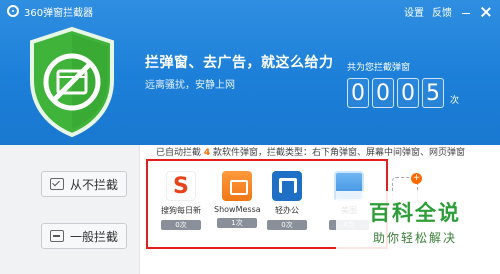  Describe the element at coordinates (70, 209) in the screenshot. I see `block-level-panel: 从不拦截 一般拦截` at that location.